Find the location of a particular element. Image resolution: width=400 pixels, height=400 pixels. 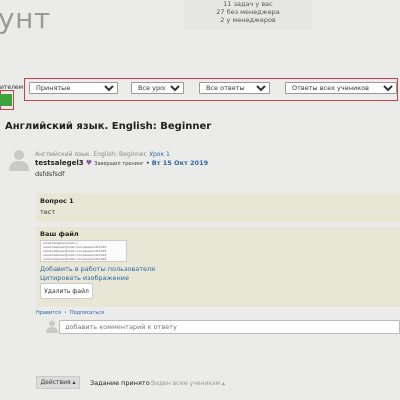

subscribe-link: Подписаться is located at coordinates (87, 313).